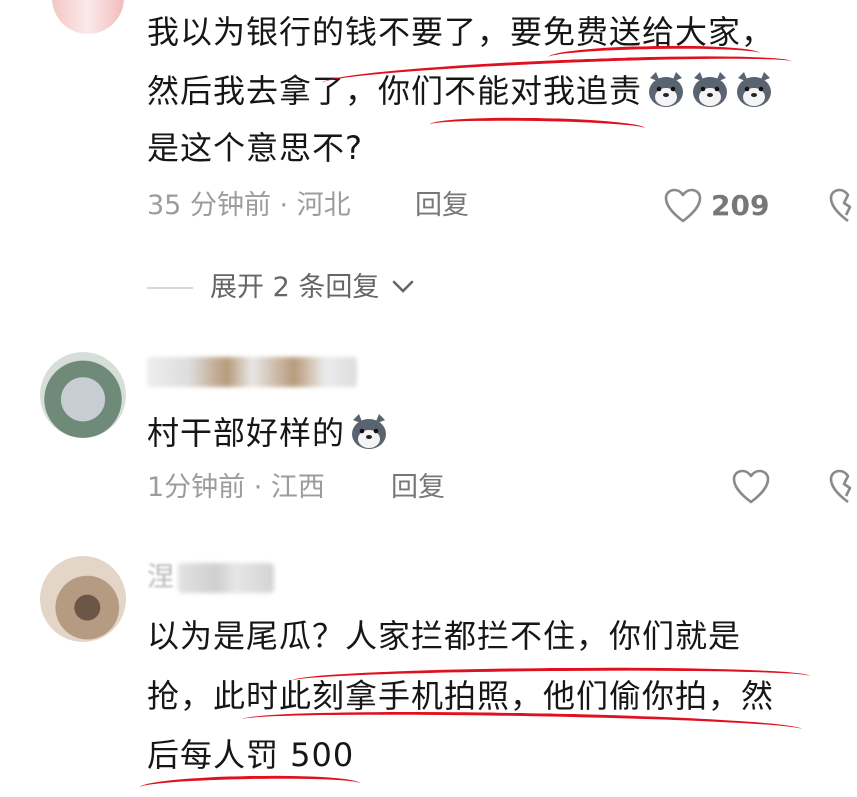  What do you see at coordinates (236, 487) in the screenshot?
I see `time-location: 1分钟前 · 江西` at bounding box center [236, 487].